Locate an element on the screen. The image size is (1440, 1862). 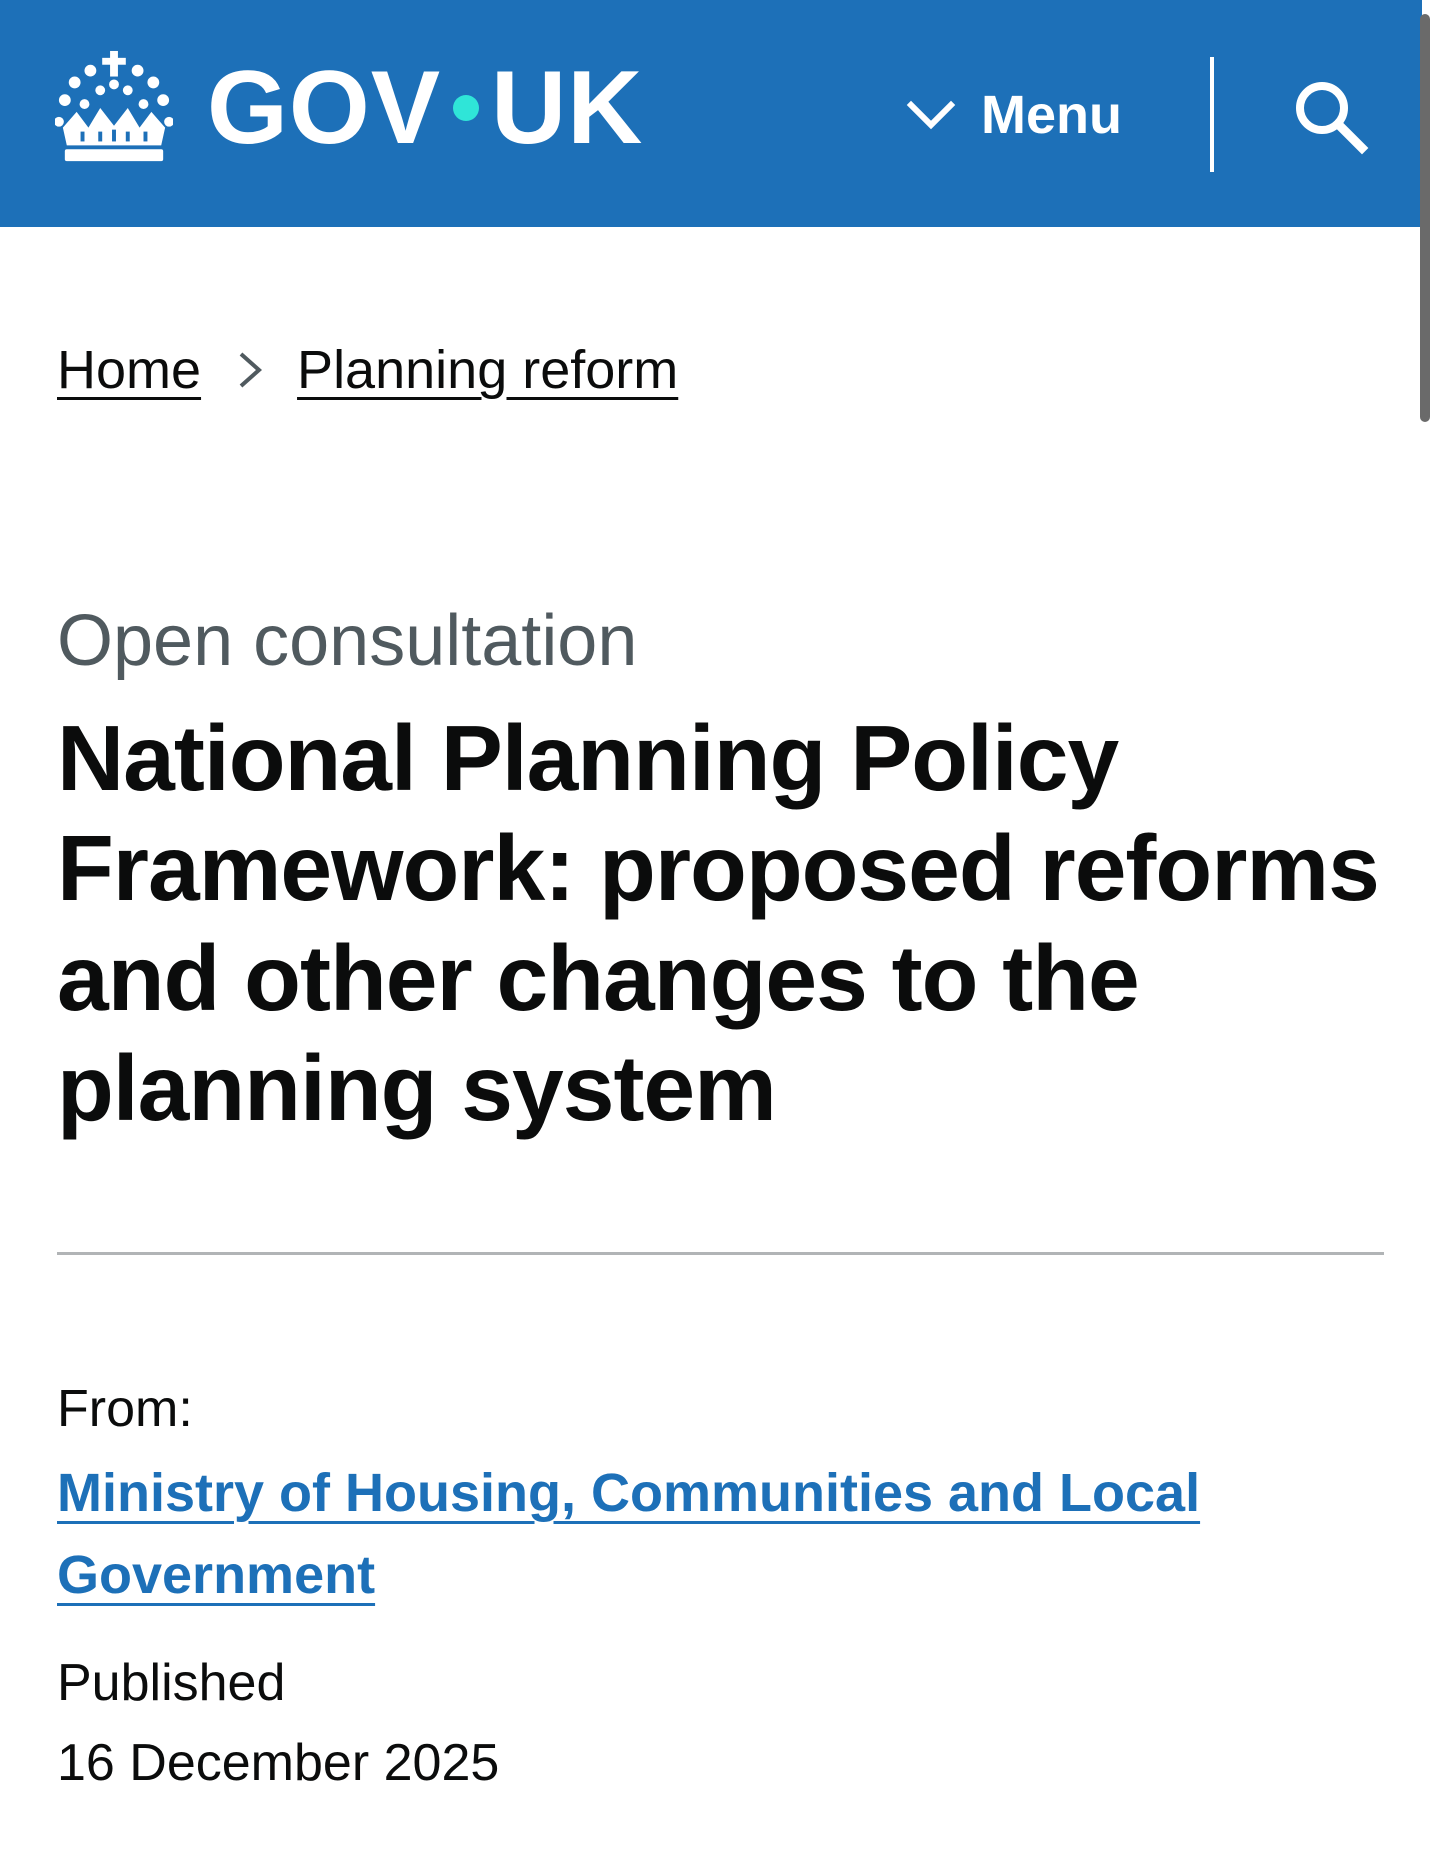
scrollbar-thumb is located at coordinates (1425, 218).